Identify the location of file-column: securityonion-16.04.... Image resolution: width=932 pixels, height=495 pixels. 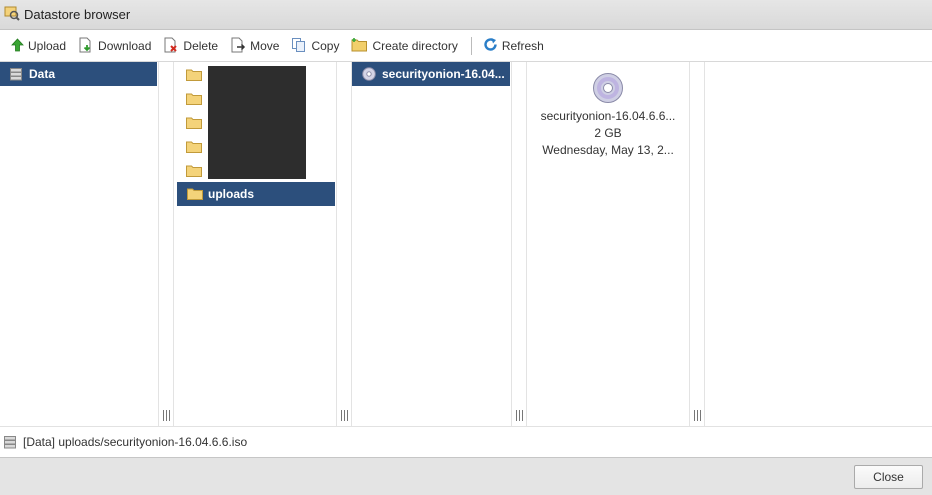
(431, 244).